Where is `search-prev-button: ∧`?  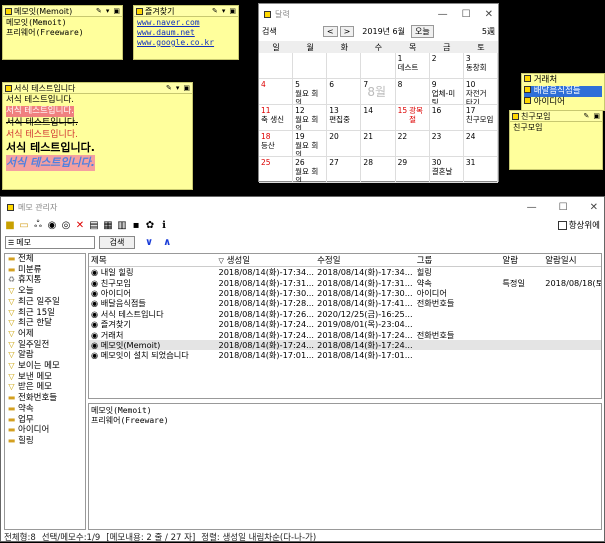 search-prev-button: ∧ is located at coordinates (167, 242).